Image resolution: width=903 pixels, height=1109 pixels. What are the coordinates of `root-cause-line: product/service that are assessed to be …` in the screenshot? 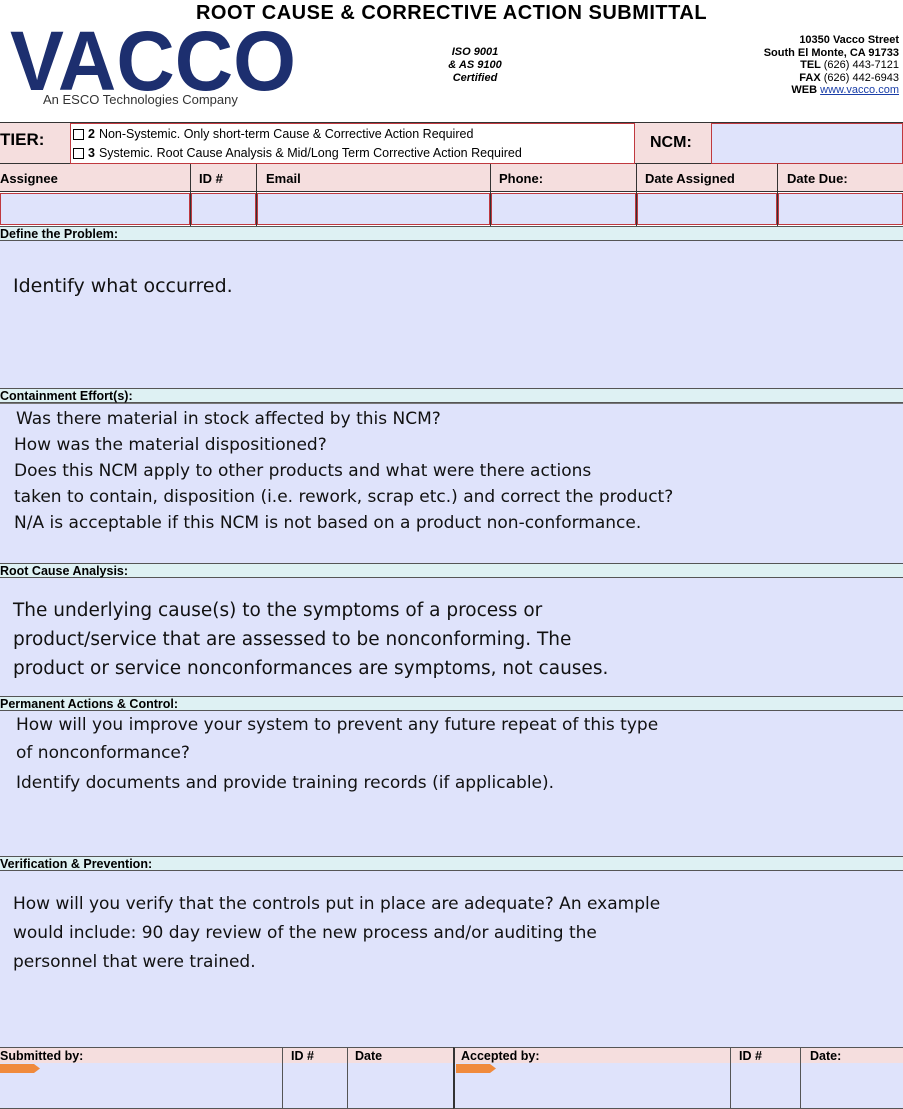 It's located at (292, 639).